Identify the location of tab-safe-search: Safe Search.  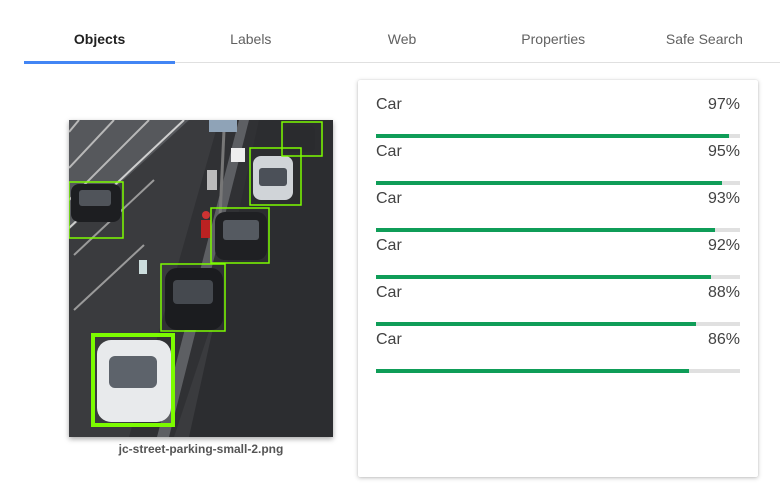
(704, 39).